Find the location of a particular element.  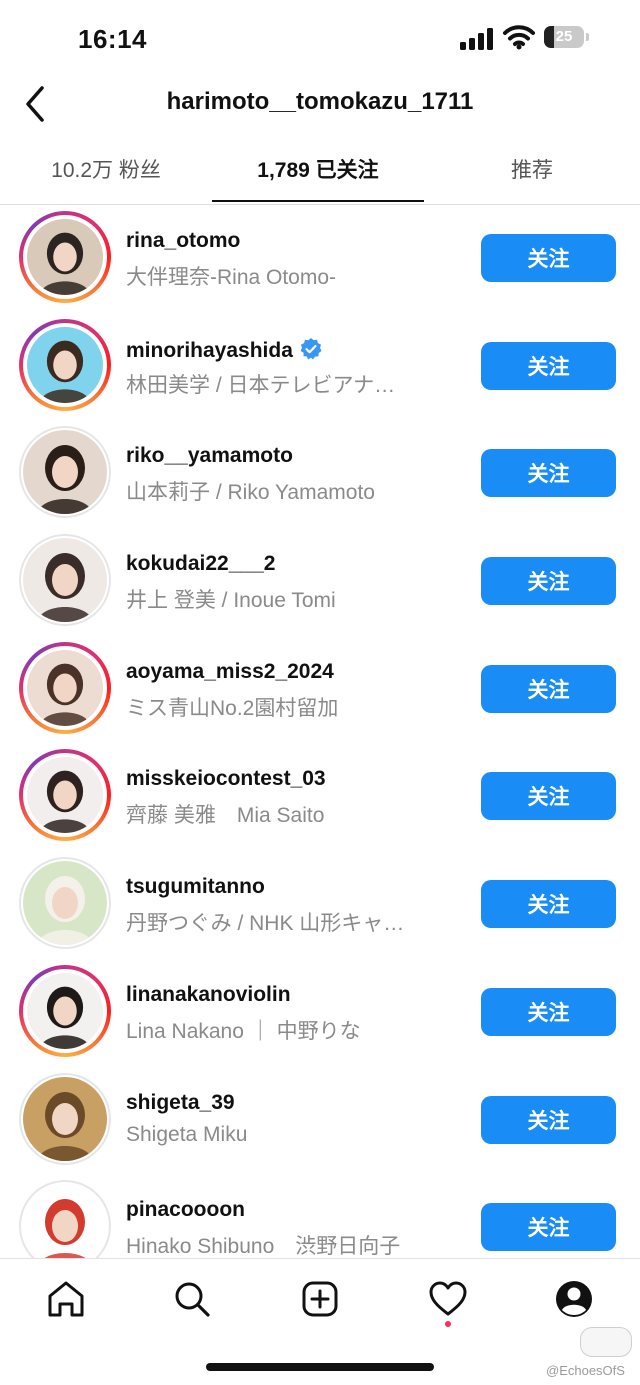

list-item: pinacoooon Hinako Shibuno 渋野日向子 关注 is located at coordinates (320, 1215).